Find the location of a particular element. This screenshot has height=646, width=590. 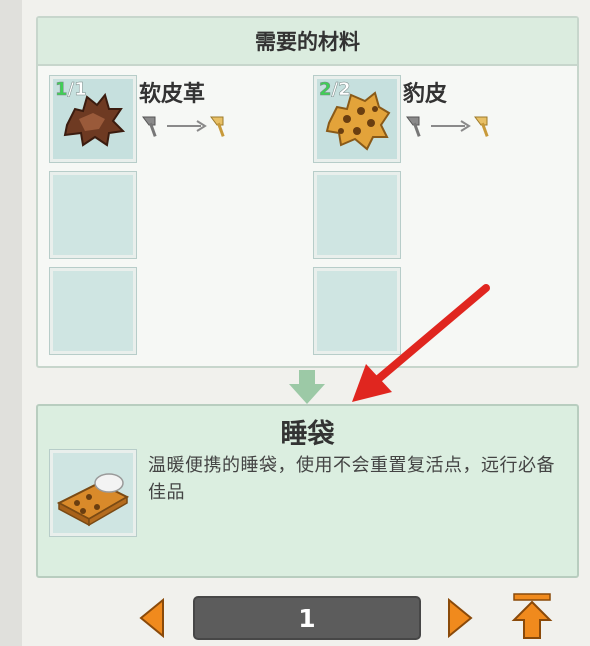

left-rail is located at coordinates (12, 323).